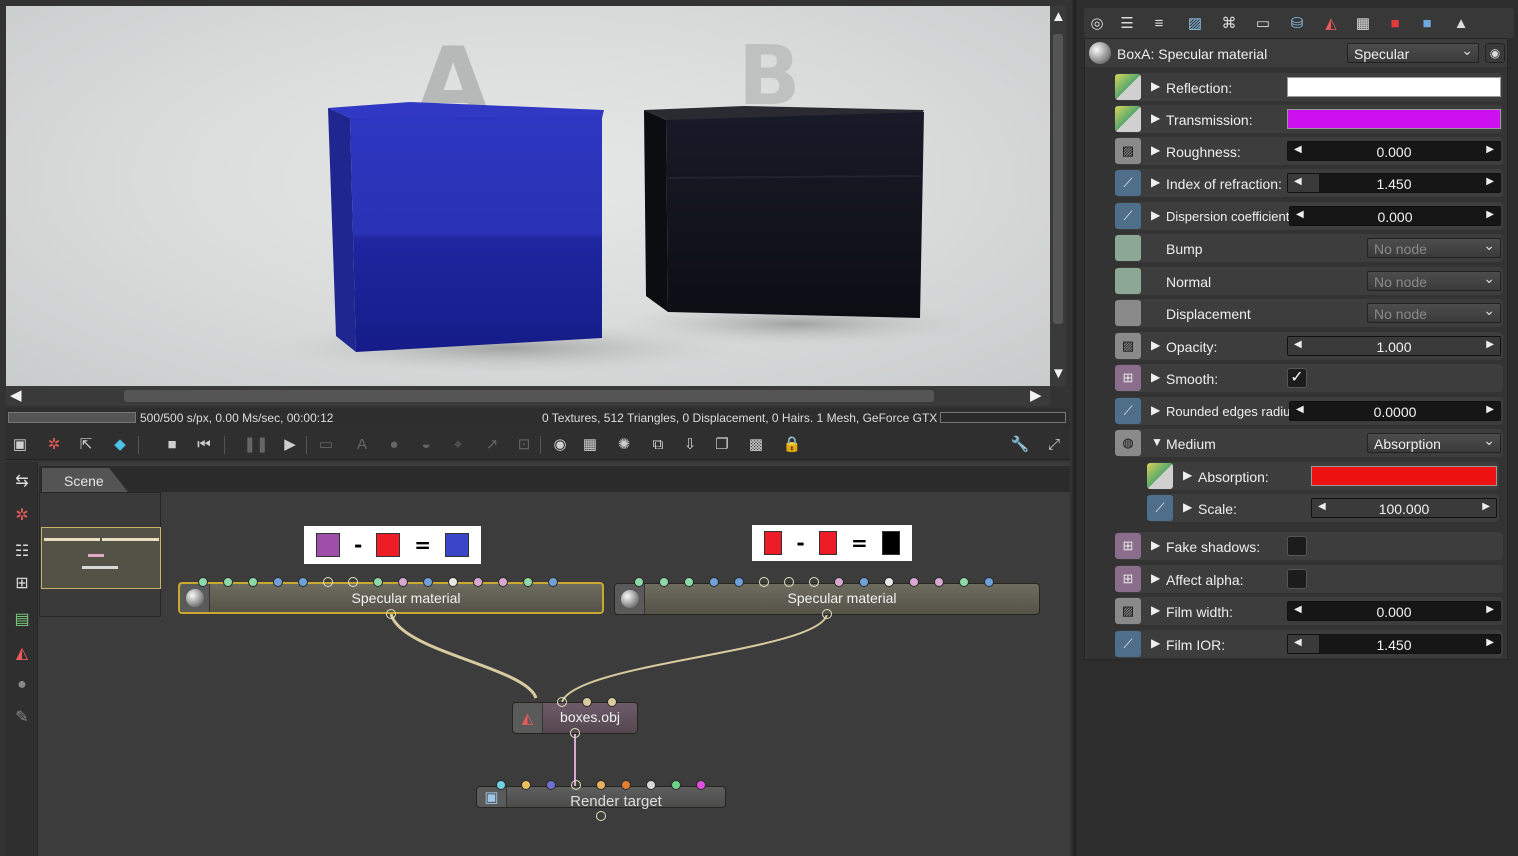 The image size is (1518, 856). I want to click on normal-node-icon, so click(1128, 281).